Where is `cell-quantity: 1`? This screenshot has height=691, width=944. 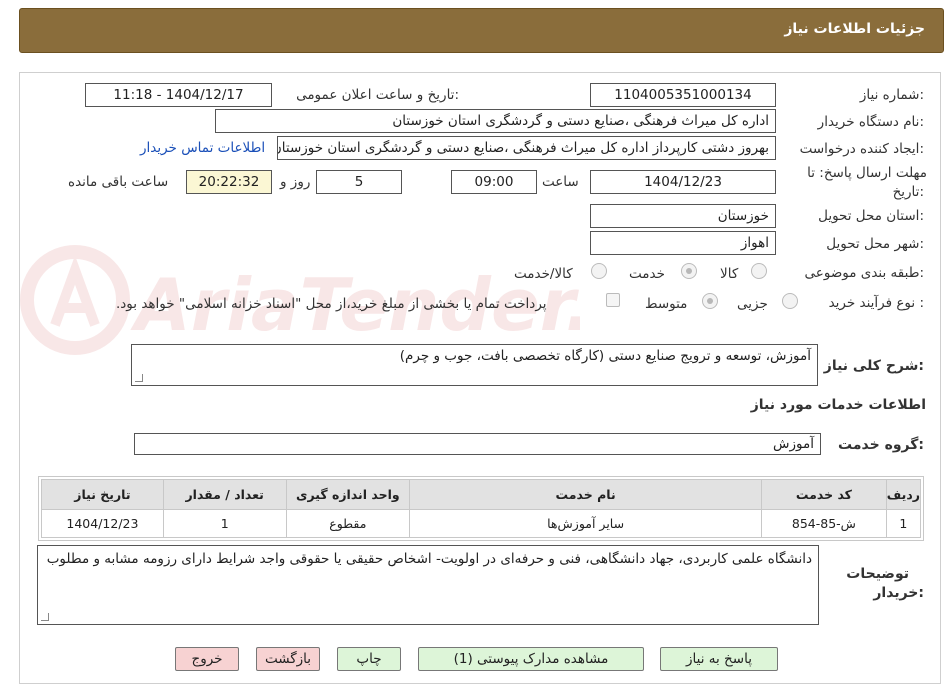
cell-quantity: 1 is located at coordinates (224, 523).